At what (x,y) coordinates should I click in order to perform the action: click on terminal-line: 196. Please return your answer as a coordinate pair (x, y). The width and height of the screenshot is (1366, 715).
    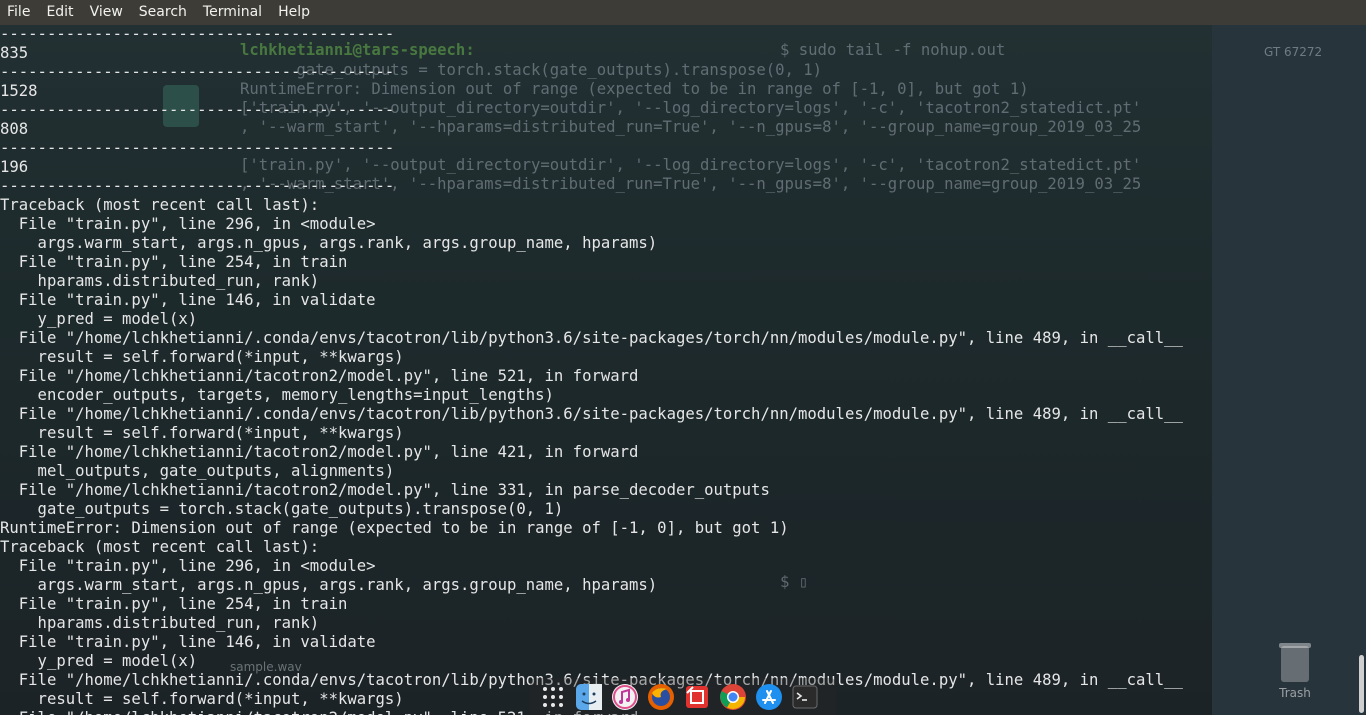
    Looking at the image, I should click on (14, 167).